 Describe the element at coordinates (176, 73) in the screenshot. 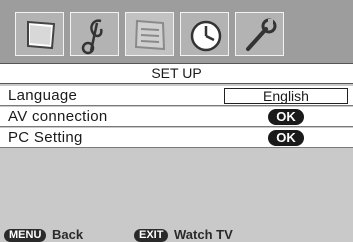

I see `menu-title: SET UP` at that location.